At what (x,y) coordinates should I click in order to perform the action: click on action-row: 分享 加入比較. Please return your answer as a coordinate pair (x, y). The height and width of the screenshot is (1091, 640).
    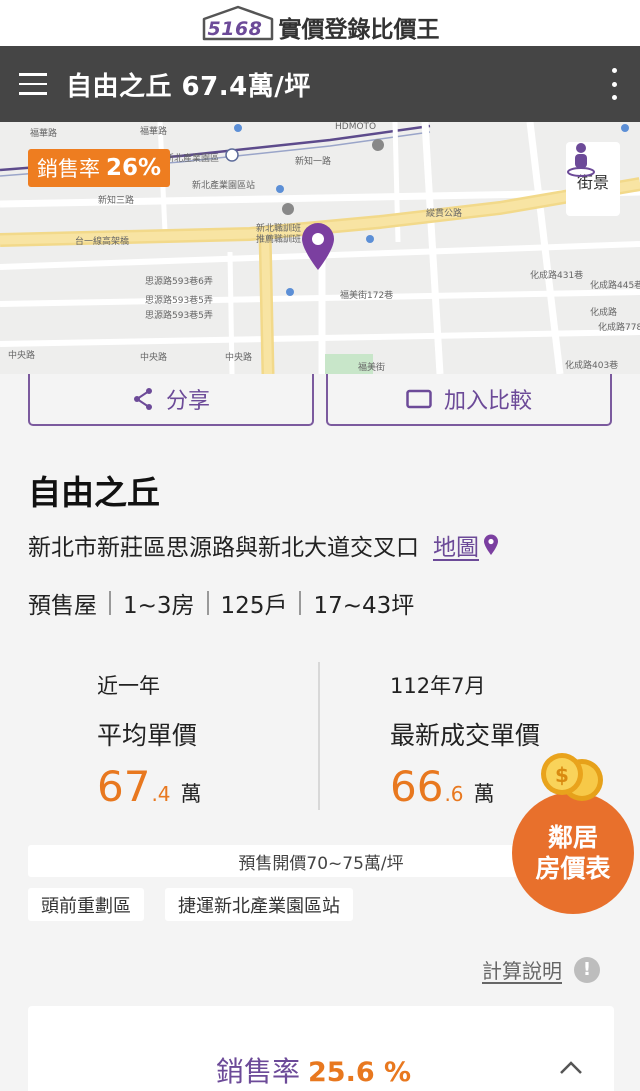
    Looking at the image, I should click on (320, 402).